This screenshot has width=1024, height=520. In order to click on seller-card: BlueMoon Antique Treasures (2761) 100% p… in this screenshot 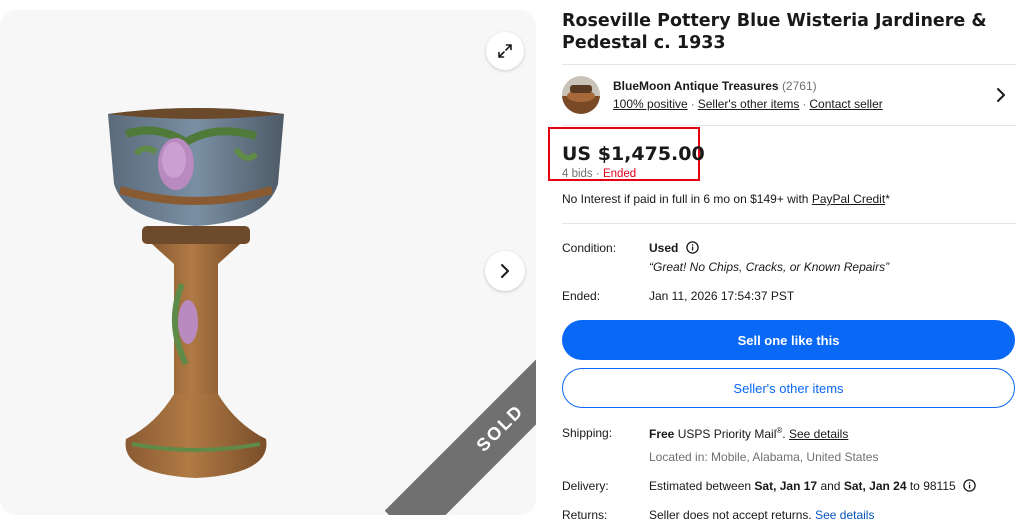, I will do `click(789, 95)`.